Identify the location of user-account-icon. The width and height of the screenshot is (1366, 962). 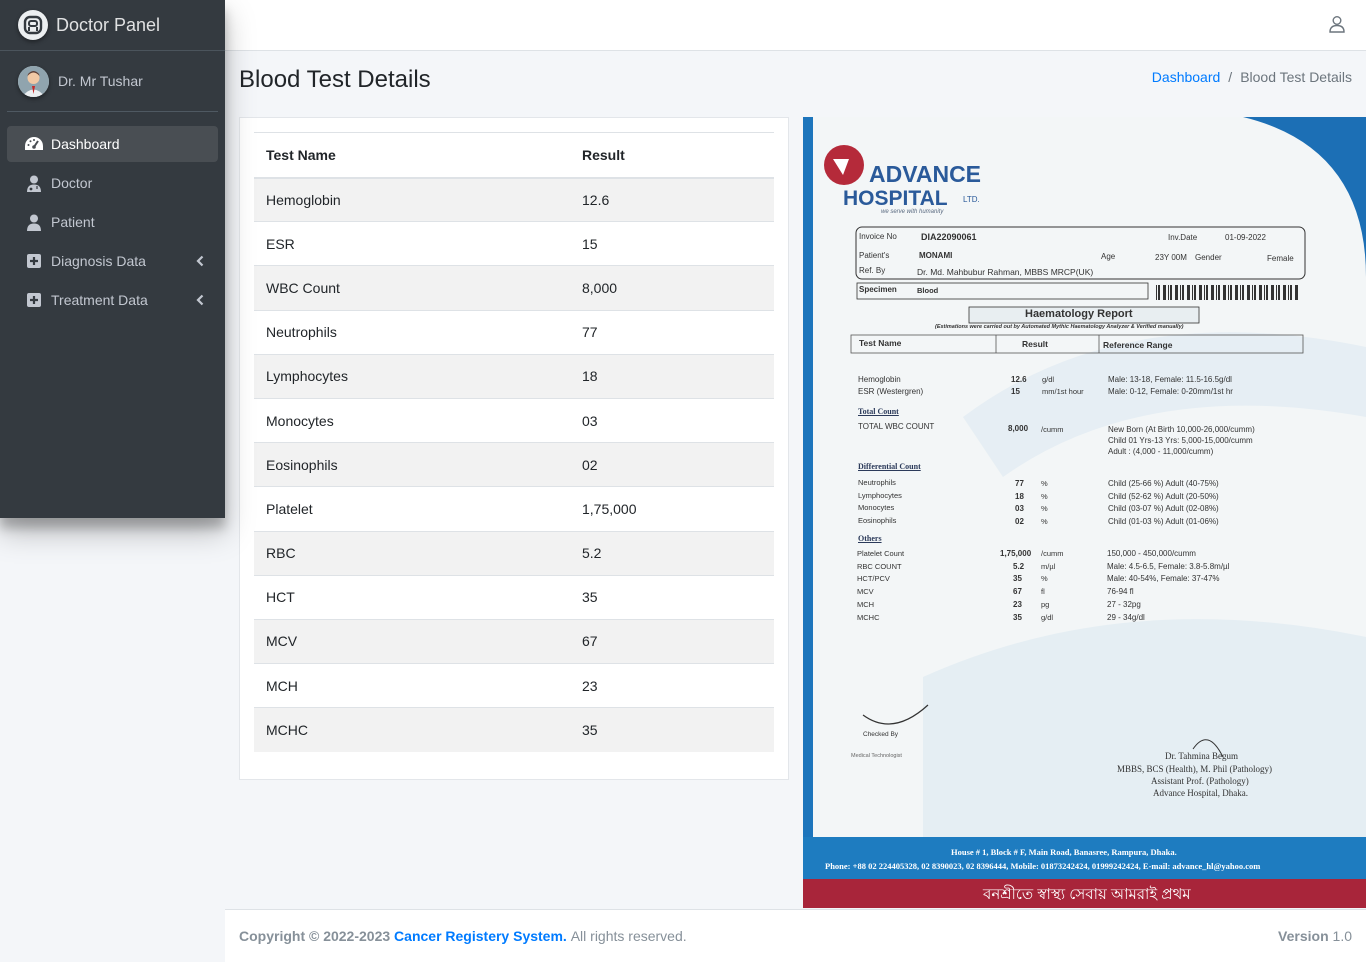
(1337, 24).